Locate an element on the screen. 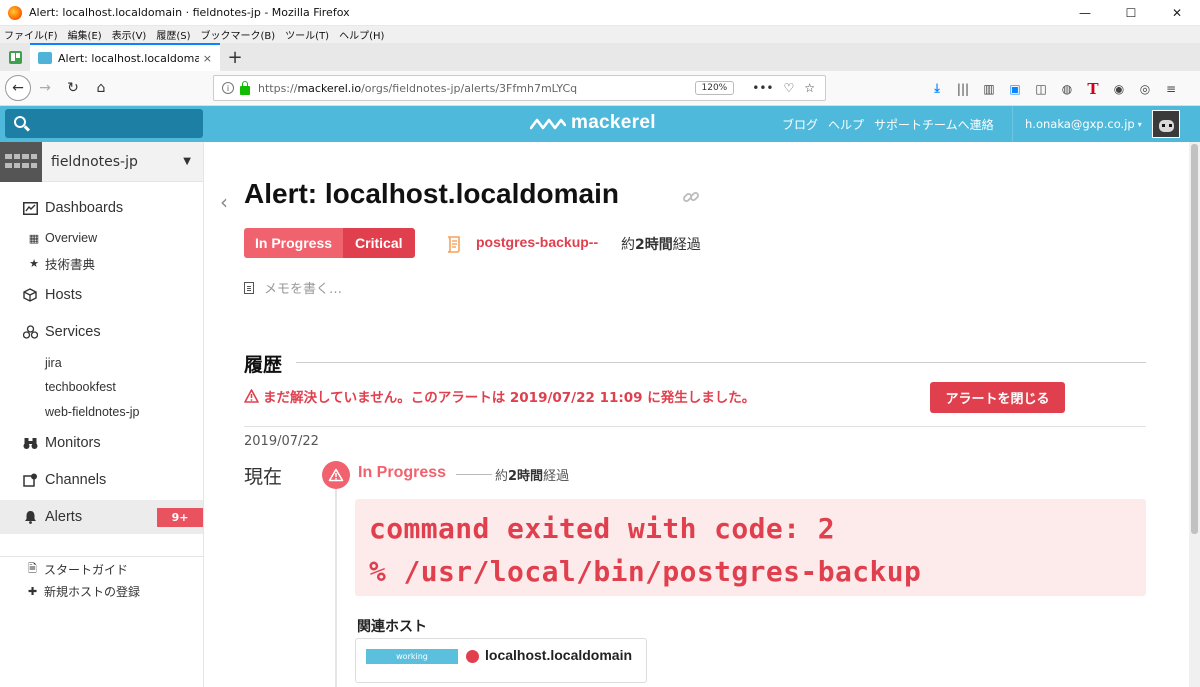 The width and height of the screenshot is (1200, 687). extension-icon: ▣ is located at coordinates (1015, 89).